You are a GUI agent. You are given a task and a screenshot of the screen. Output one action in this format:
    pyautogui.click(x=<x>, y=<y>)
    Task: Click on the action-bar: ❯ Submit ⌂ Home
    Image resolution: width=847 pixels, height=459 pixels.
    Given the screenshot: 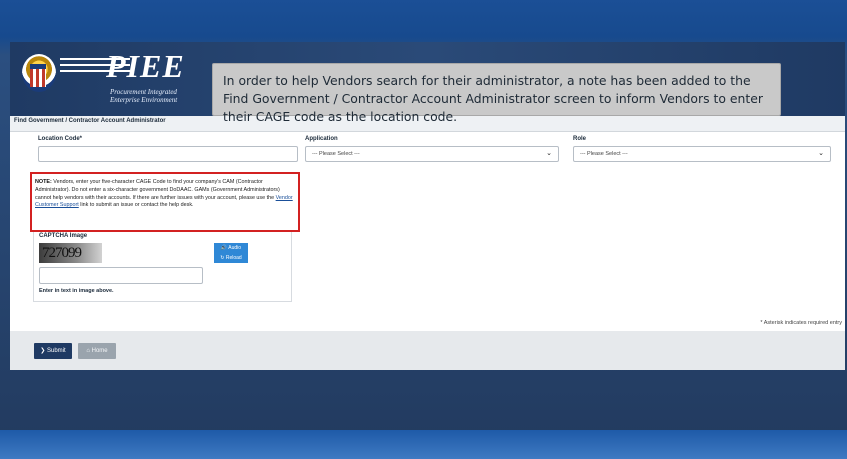 What is the action you would take?
    pyautogui.click(x=427, y=350)
    